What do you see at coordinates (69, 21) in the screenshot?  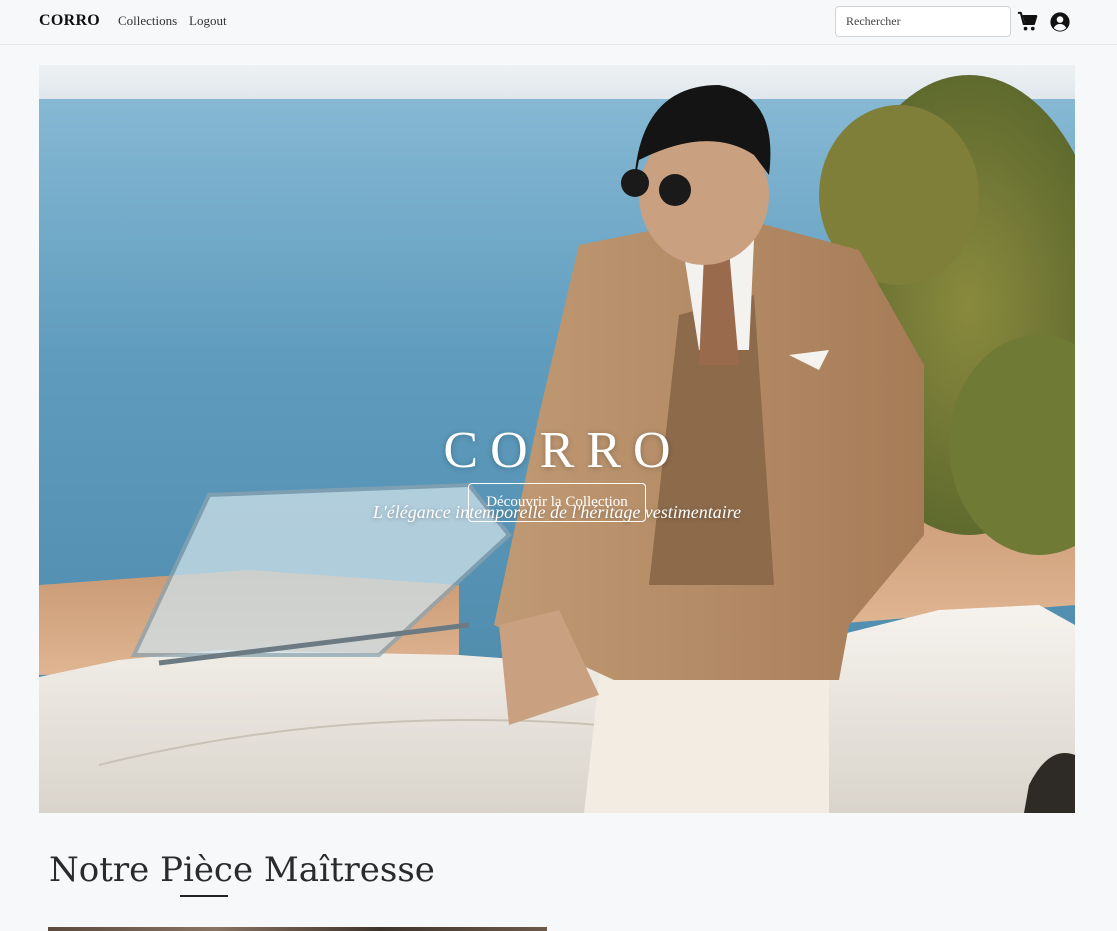 I see `brand-logo: CORRO` at bounding box center [69, 21].